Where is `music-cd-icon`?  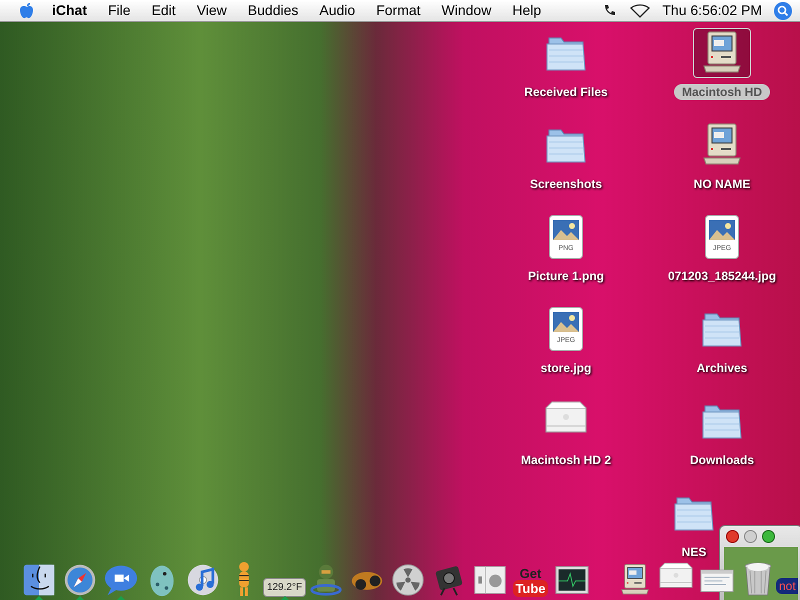
music-cd-icon is located at coordinates (203, 580).